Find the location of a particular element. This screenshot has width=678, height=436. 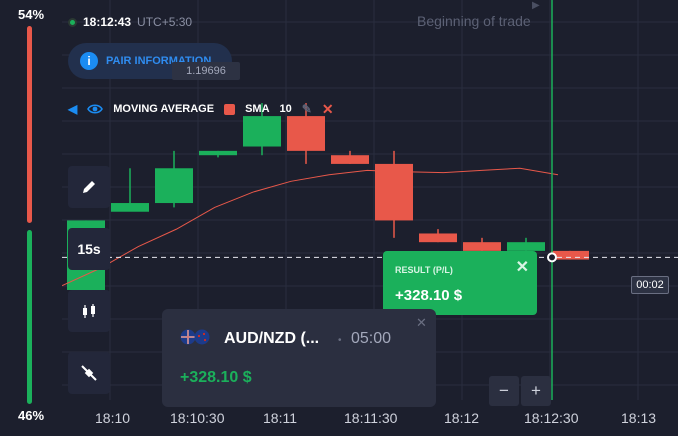

signals-button is located at coordinates (89, 373).